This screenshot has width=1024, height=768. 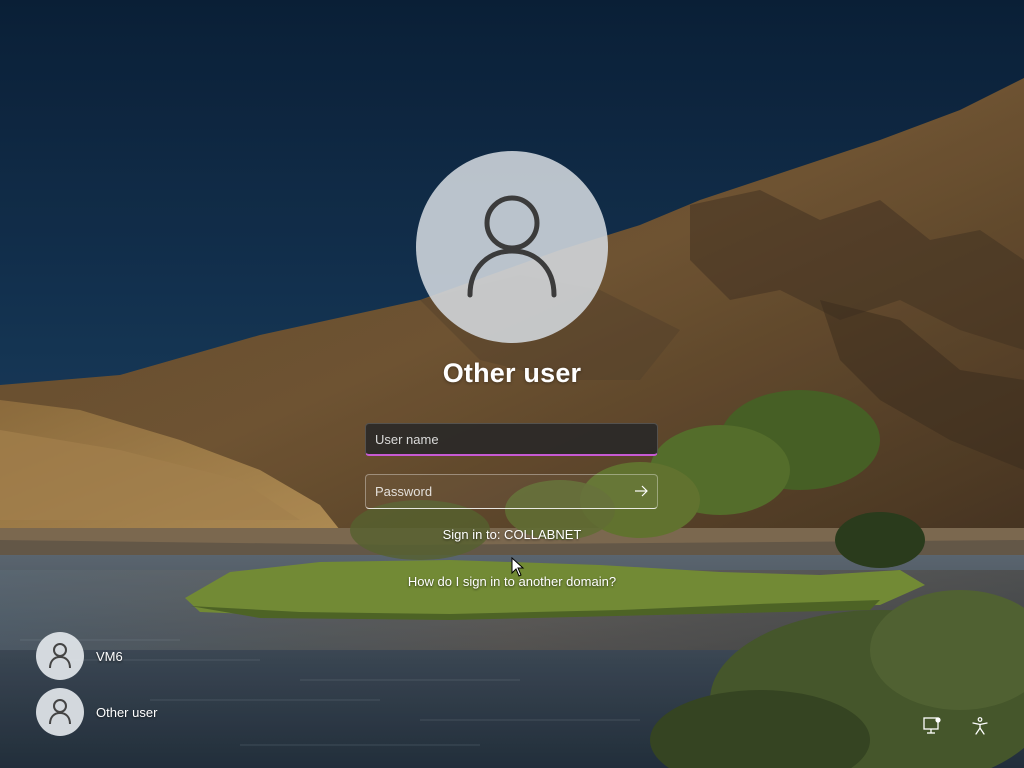 I want to click on accessibility-button, so click(x=980, y=726).